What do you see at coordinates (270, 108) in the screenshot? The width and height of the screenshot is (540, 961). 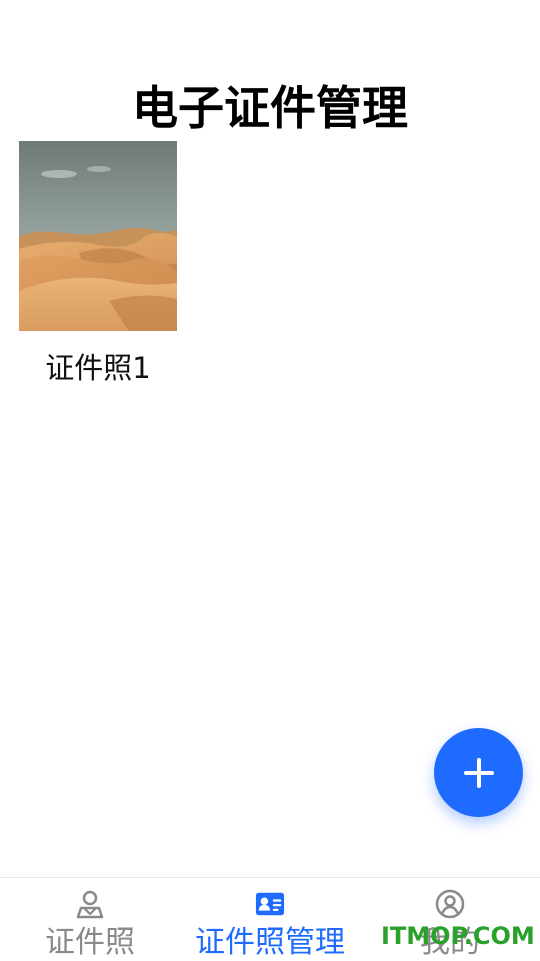 I see `page-title: 电子证件管理` at bounding box center [270, 108].